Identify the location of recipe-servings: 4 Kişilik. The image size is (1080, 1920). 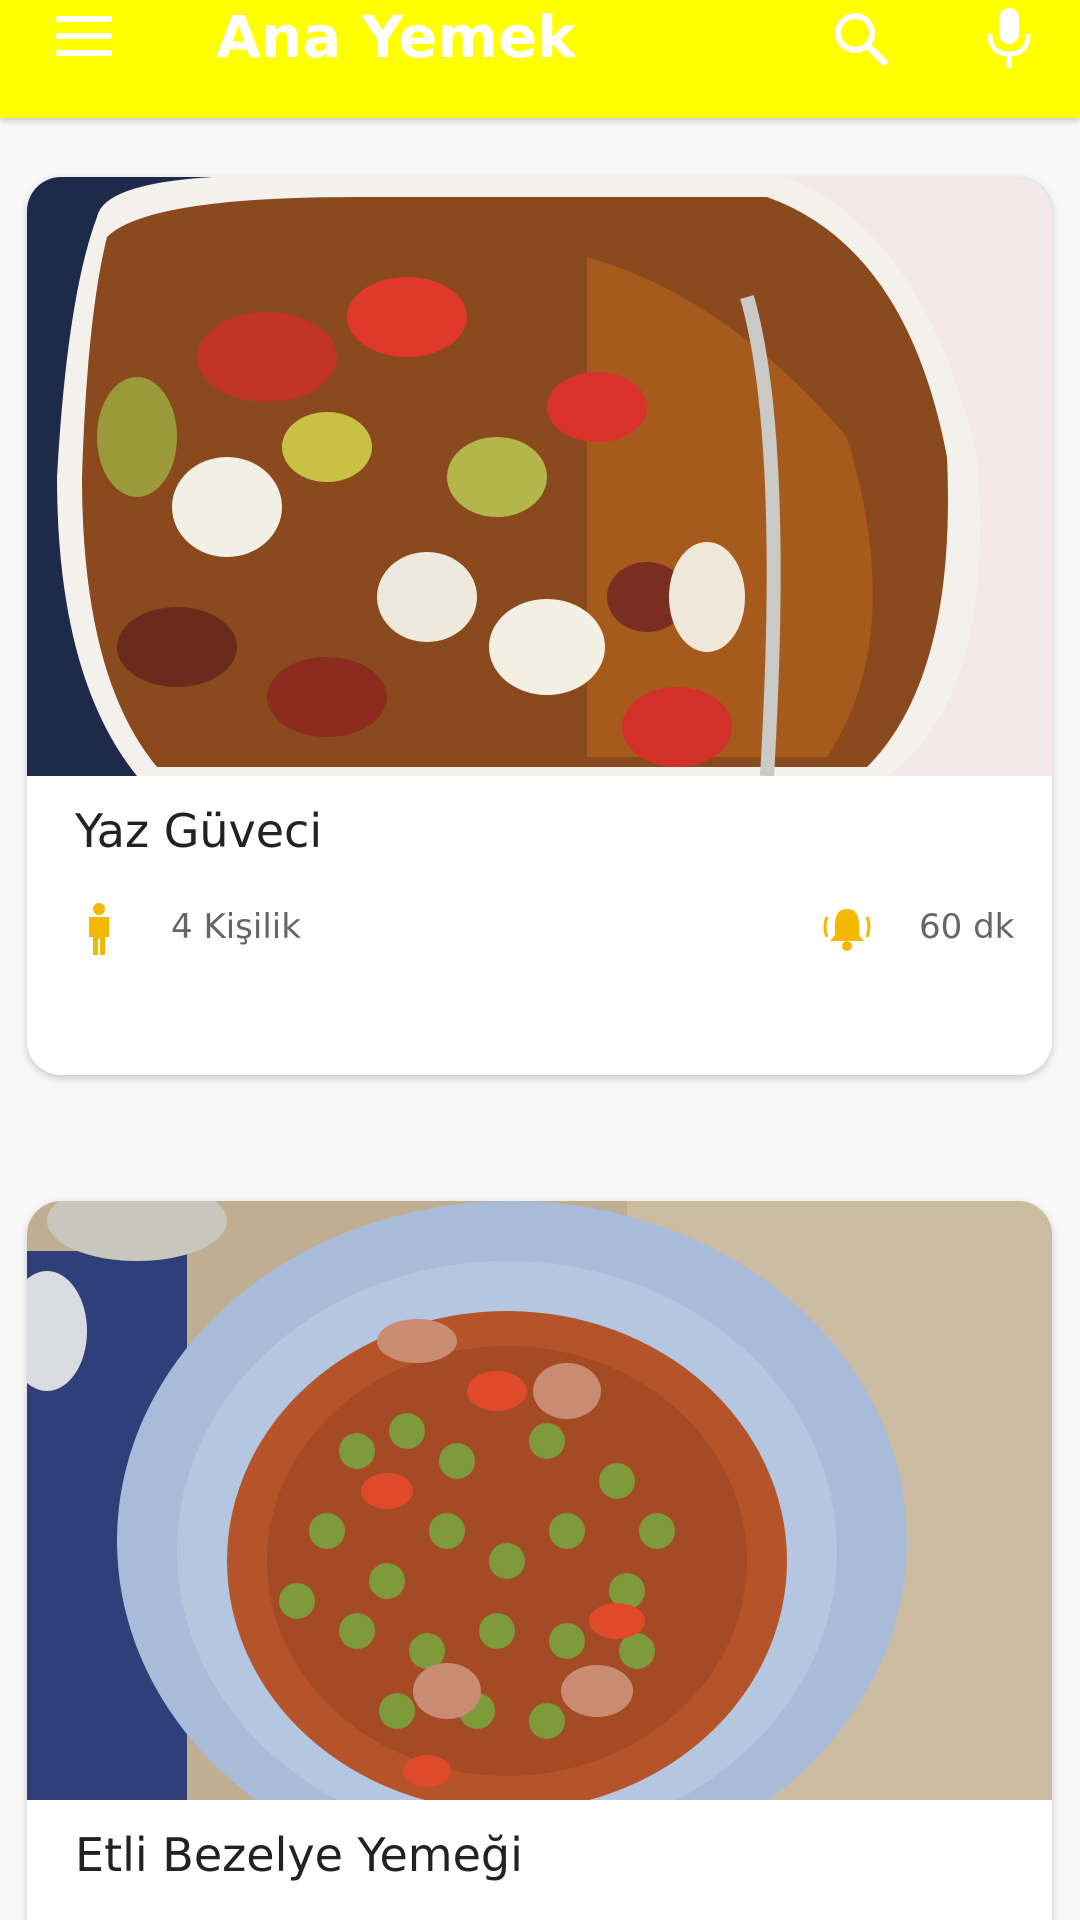
(236, 927).